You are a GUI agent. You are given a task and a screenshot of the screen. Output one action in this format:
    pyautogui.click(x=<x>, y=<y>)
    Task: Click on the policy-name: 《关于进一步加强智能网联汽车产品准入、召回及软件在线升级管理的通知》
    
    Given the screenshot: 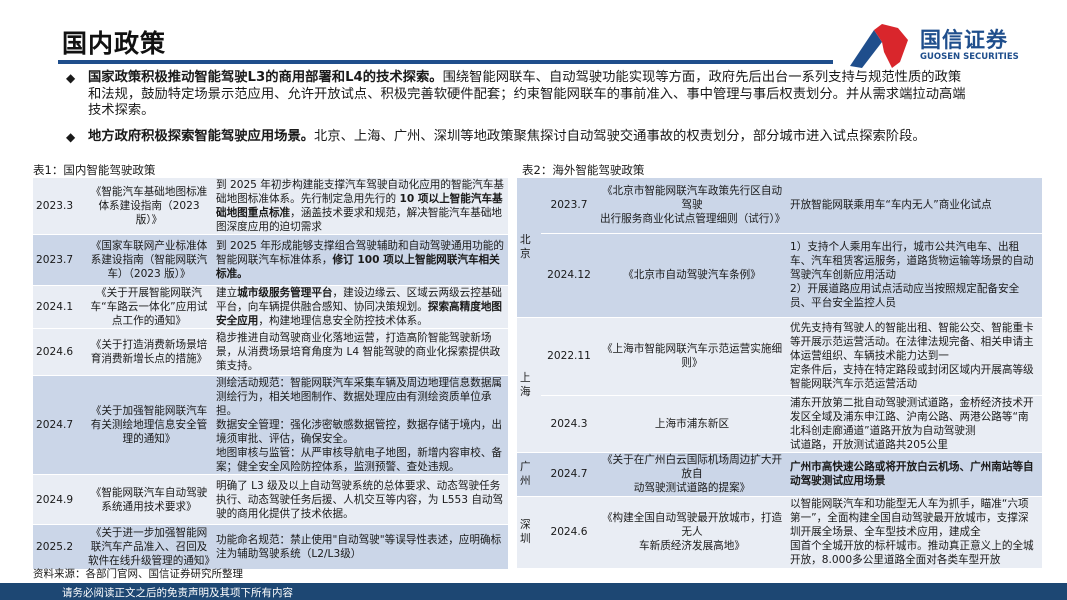 What is the action you would take?
    pyautogui.click(x=150, y=547)
    